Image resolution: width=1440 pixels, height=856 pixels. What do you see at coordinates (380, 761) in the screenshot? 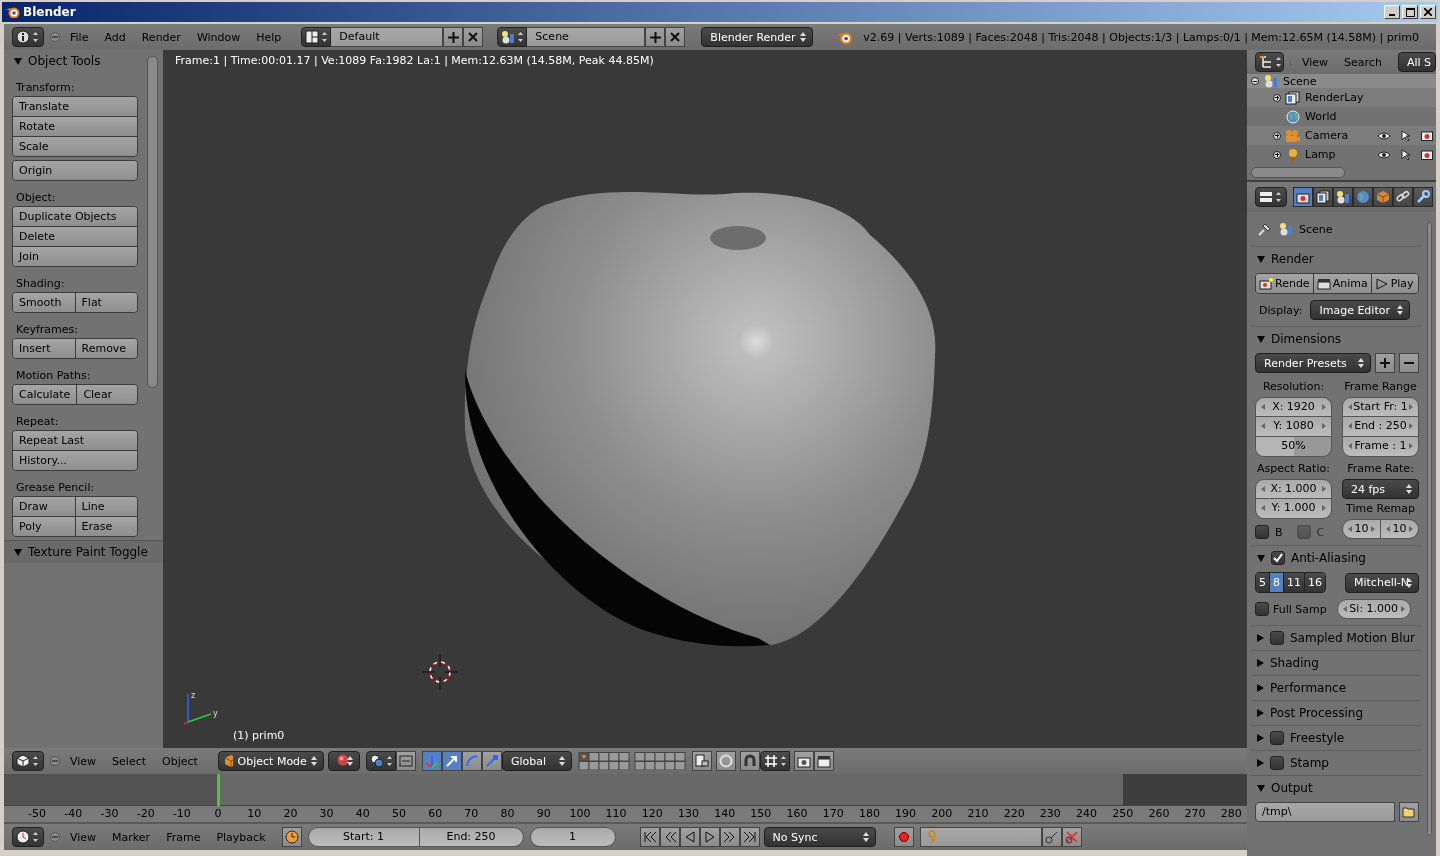
I see `pivot-point-button` at bounding box center [380, 761].